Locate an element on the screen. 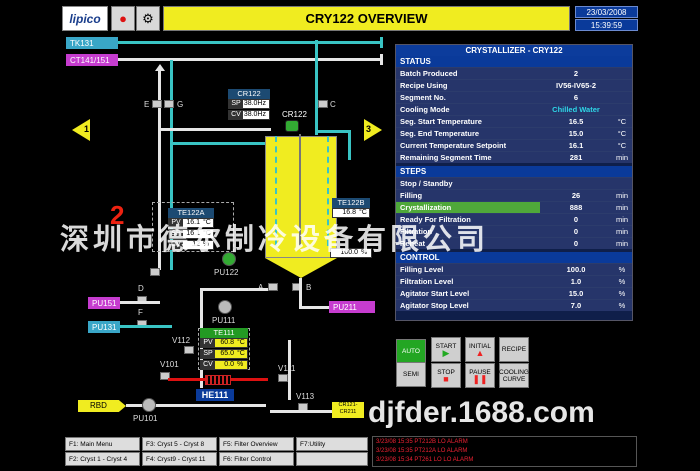 The image size is (700, 471). control-label: Filling Level is located at coordinates (468, 269).